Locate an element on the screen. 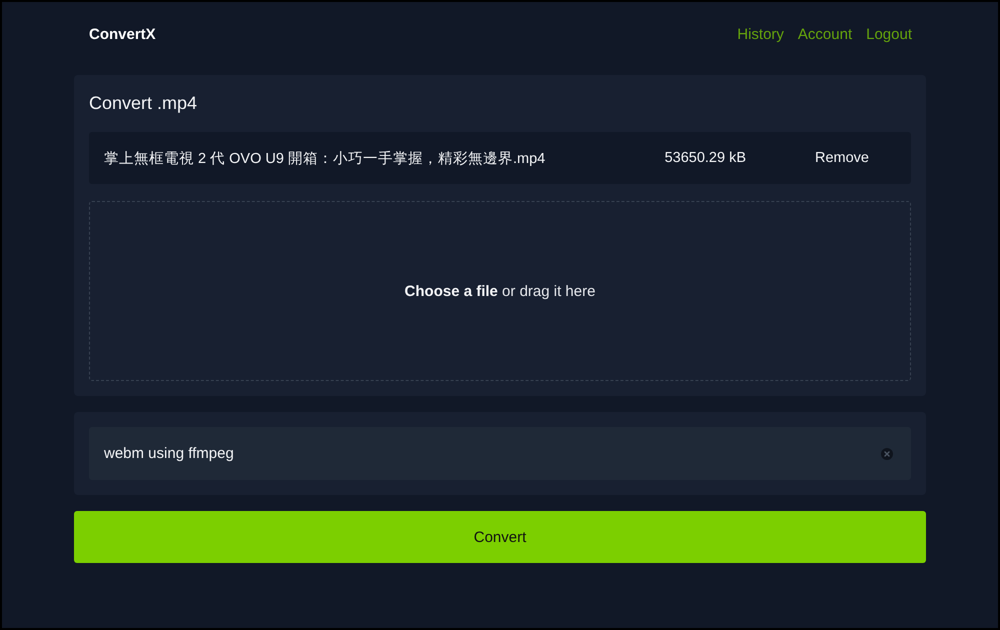 This screenshot has width=1000, height=630. file-name: 掌上無框電視 2 代 OVO U9 開箱：小巧一手掌握，精彩無邊界.mp4 is located at coordinates (325, 159).